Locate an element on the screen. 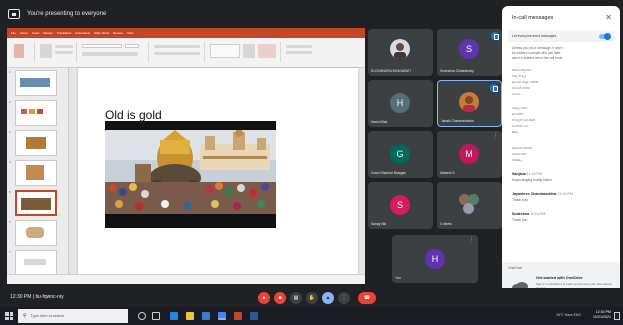 The height and width of the screenshot is (325, 623). present-now-button: ▲ is located at coordinates (328, 298).